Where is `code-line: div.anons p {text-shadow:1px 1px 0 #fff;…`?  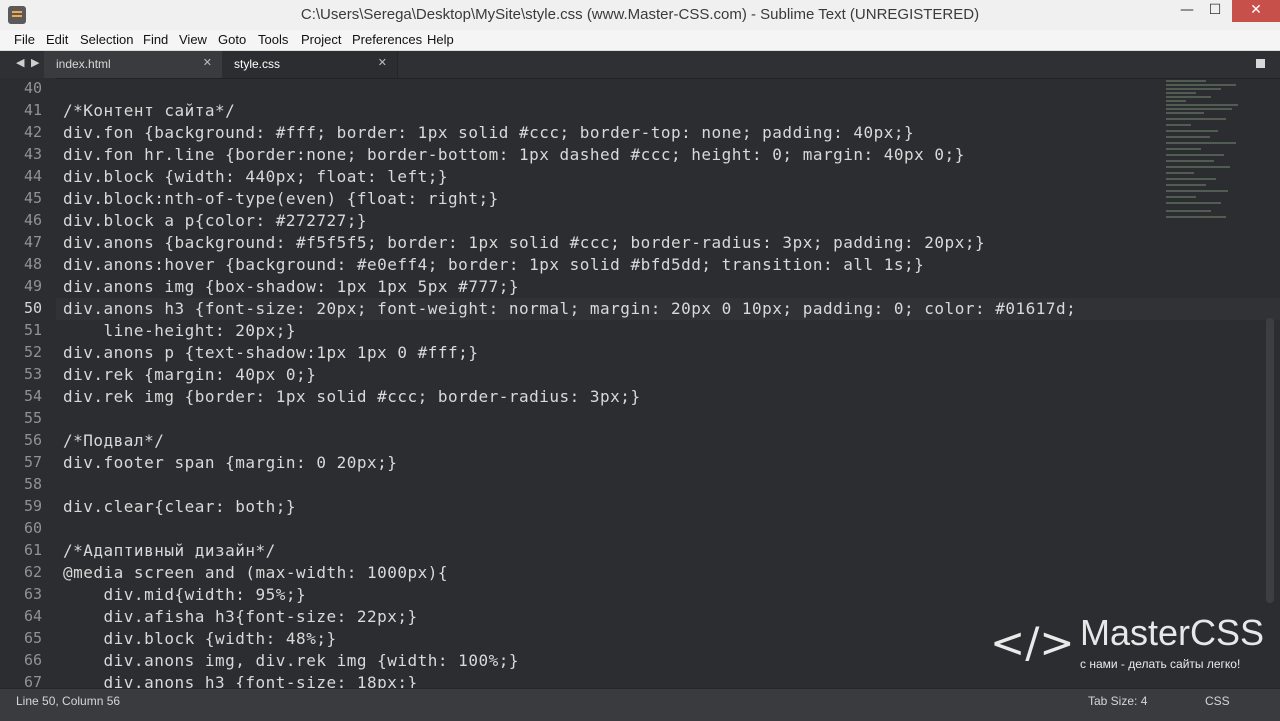 code-line: div.anons p {text-shadow:1px 1px 0 #fff;… is located at coordinates (270, 352).